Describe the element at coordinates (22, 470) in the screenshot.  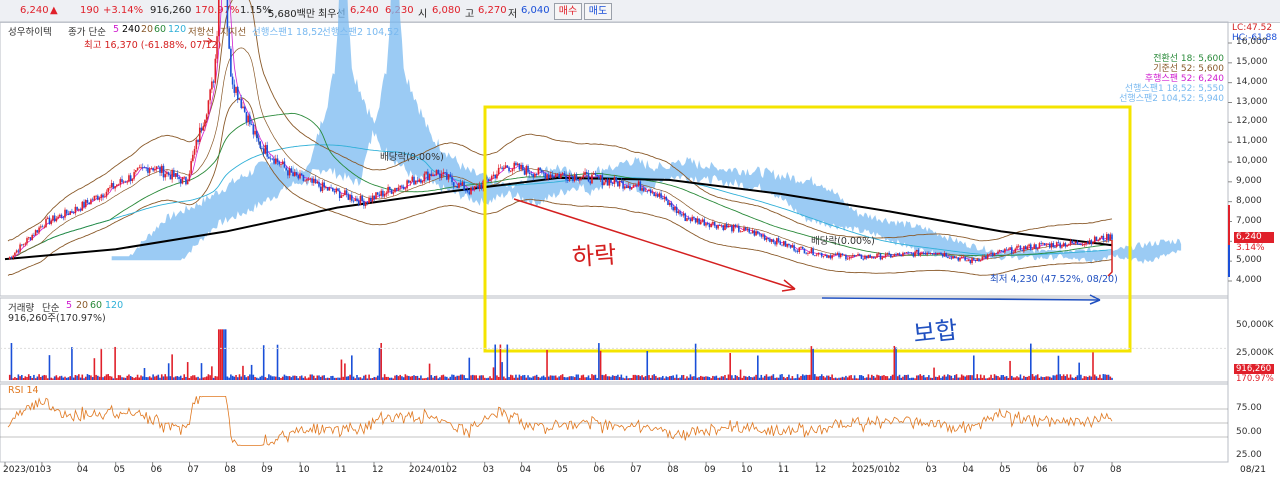
I see `x-tick-label: 2023/01` at that location.